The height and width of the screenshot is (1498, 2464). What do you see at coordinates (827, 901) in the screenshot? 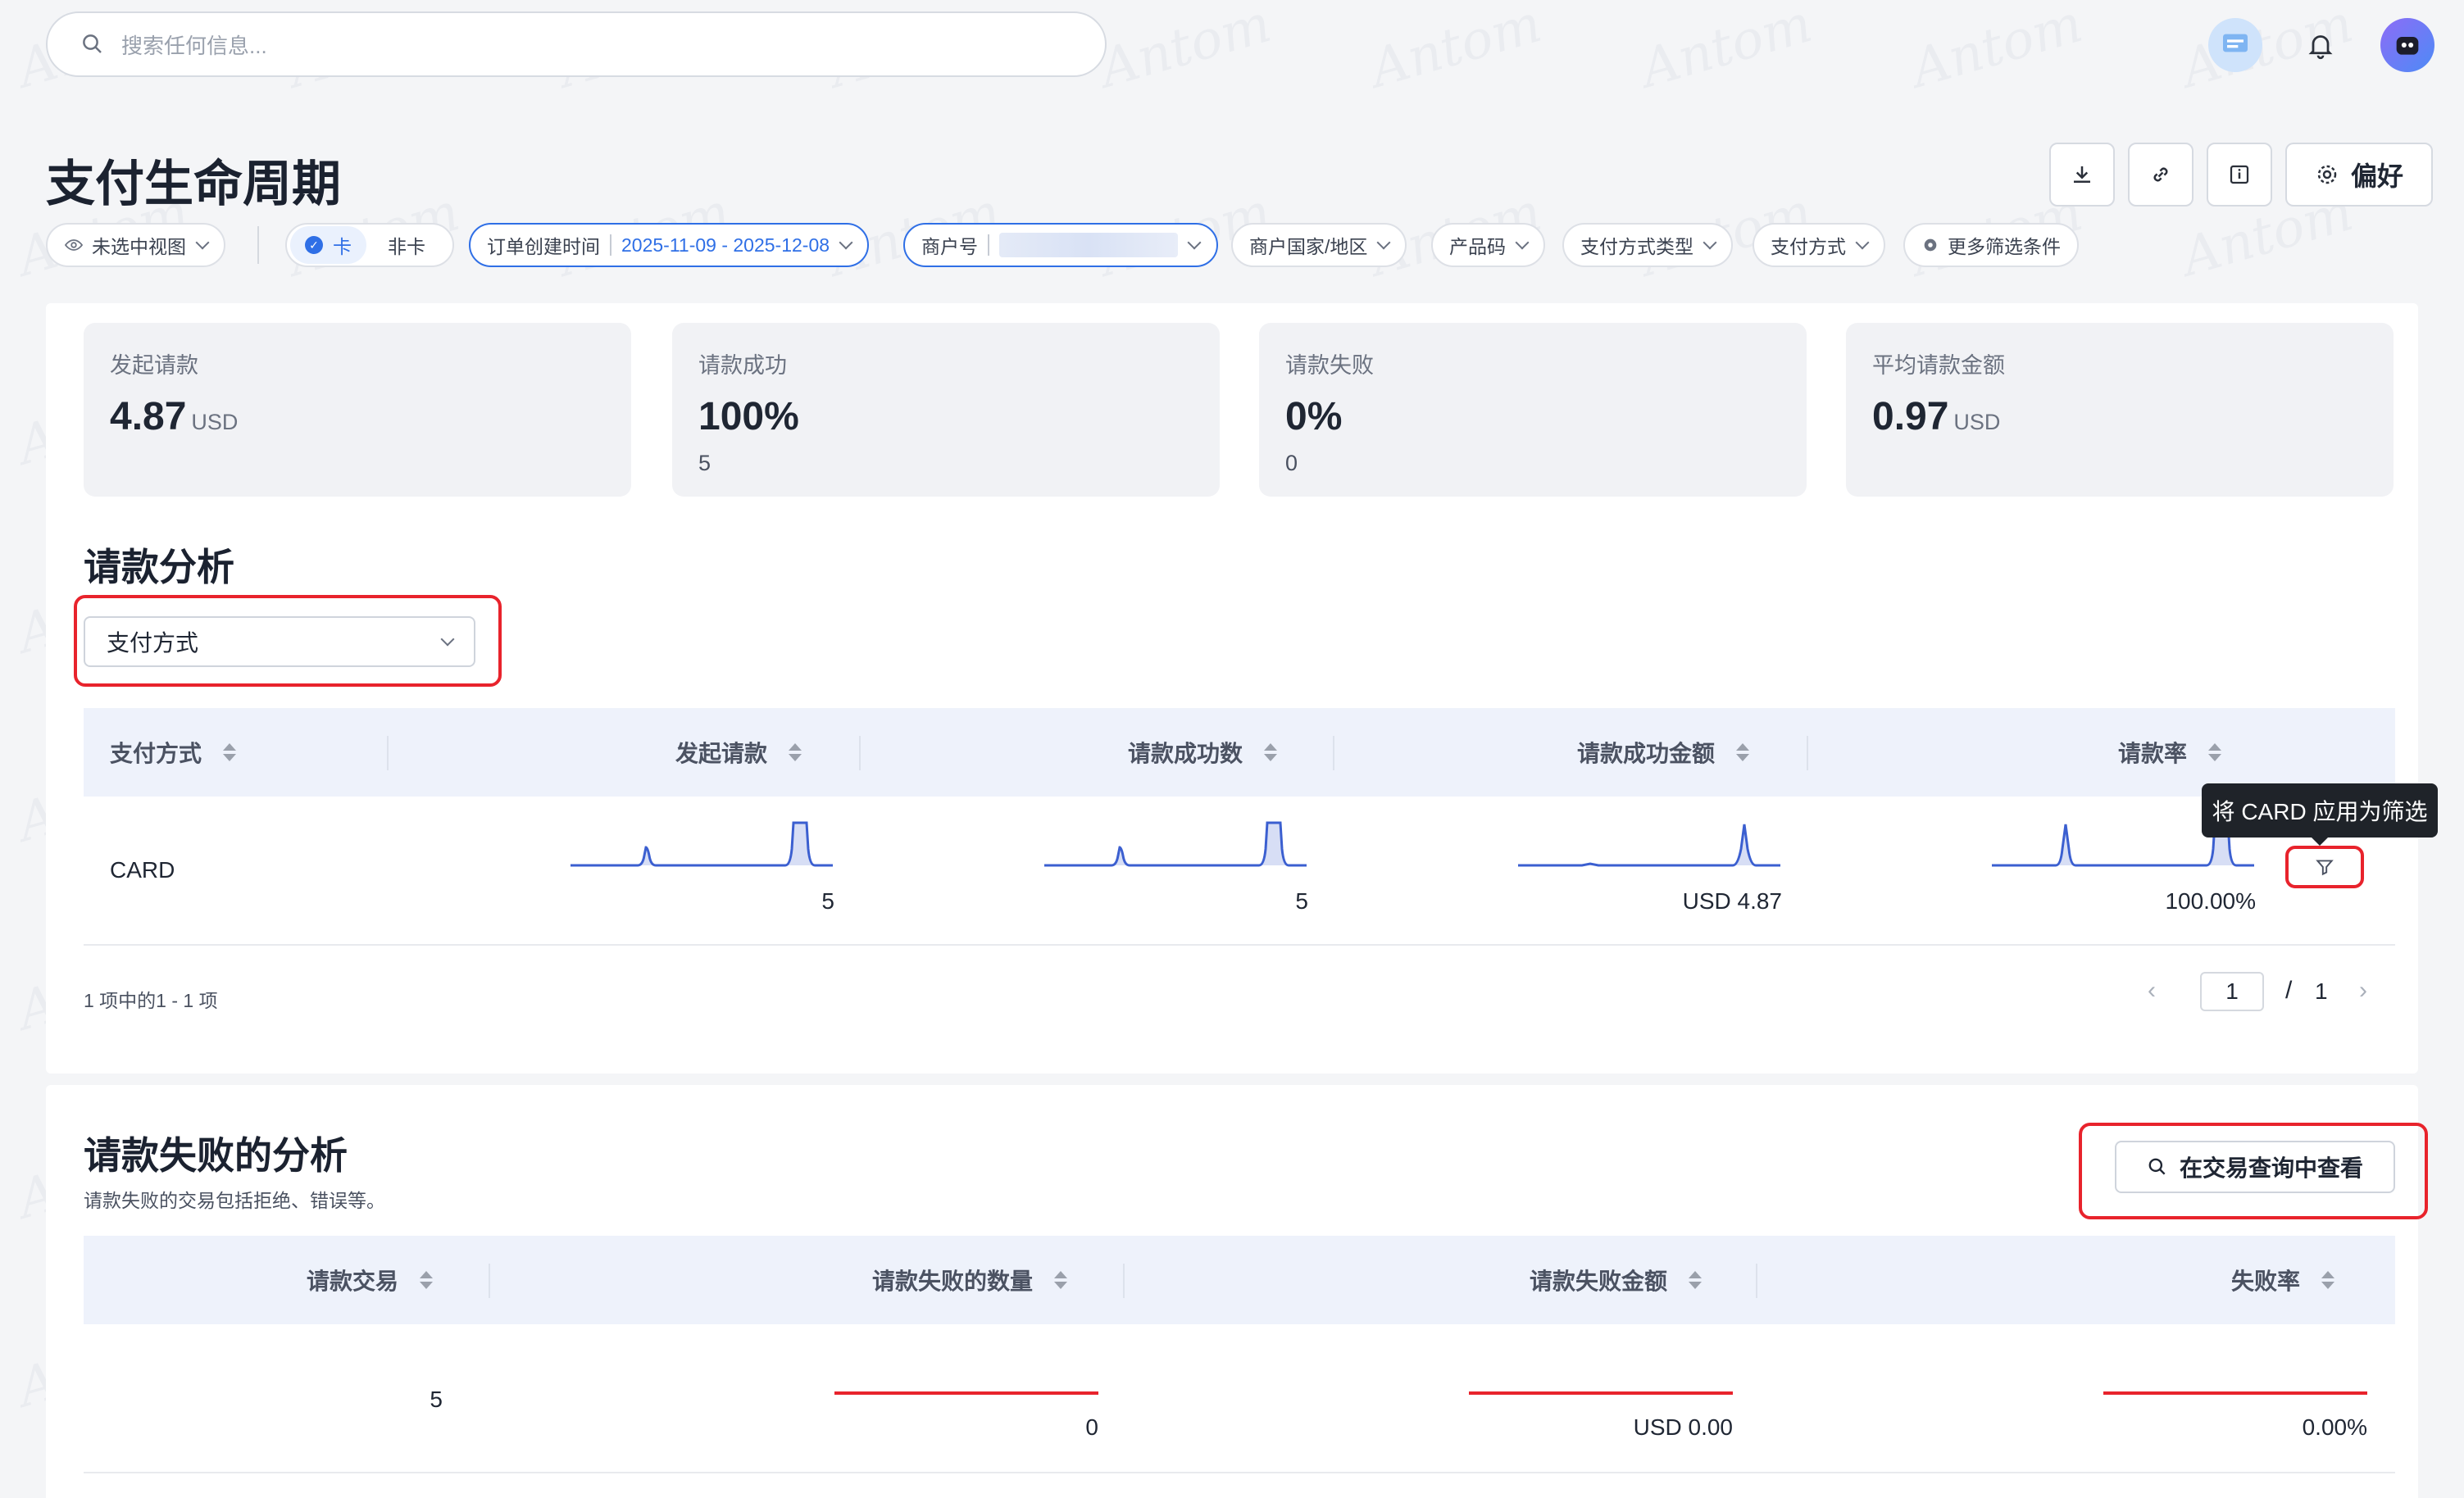
I see `cell-initiated: 5` at bounding box center [827, 901].